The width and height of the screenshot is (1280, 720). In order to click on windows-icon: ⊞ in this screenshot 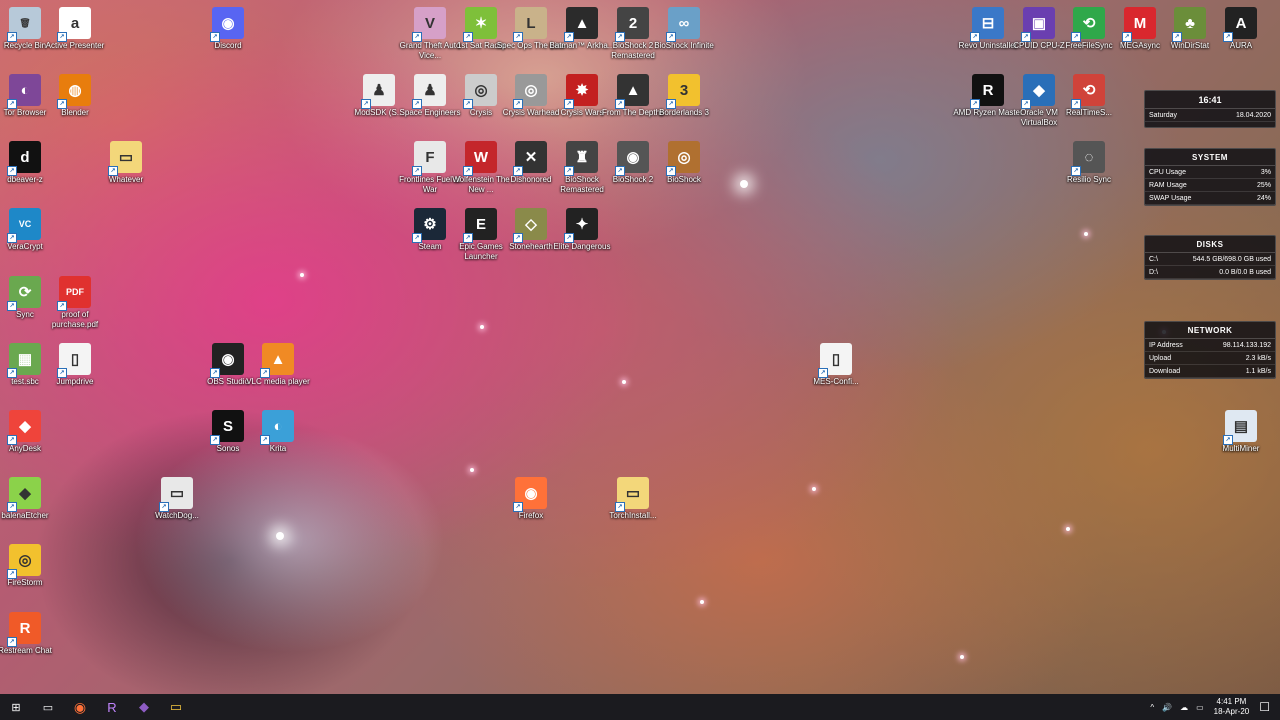, I will do `click(16, 707)`.